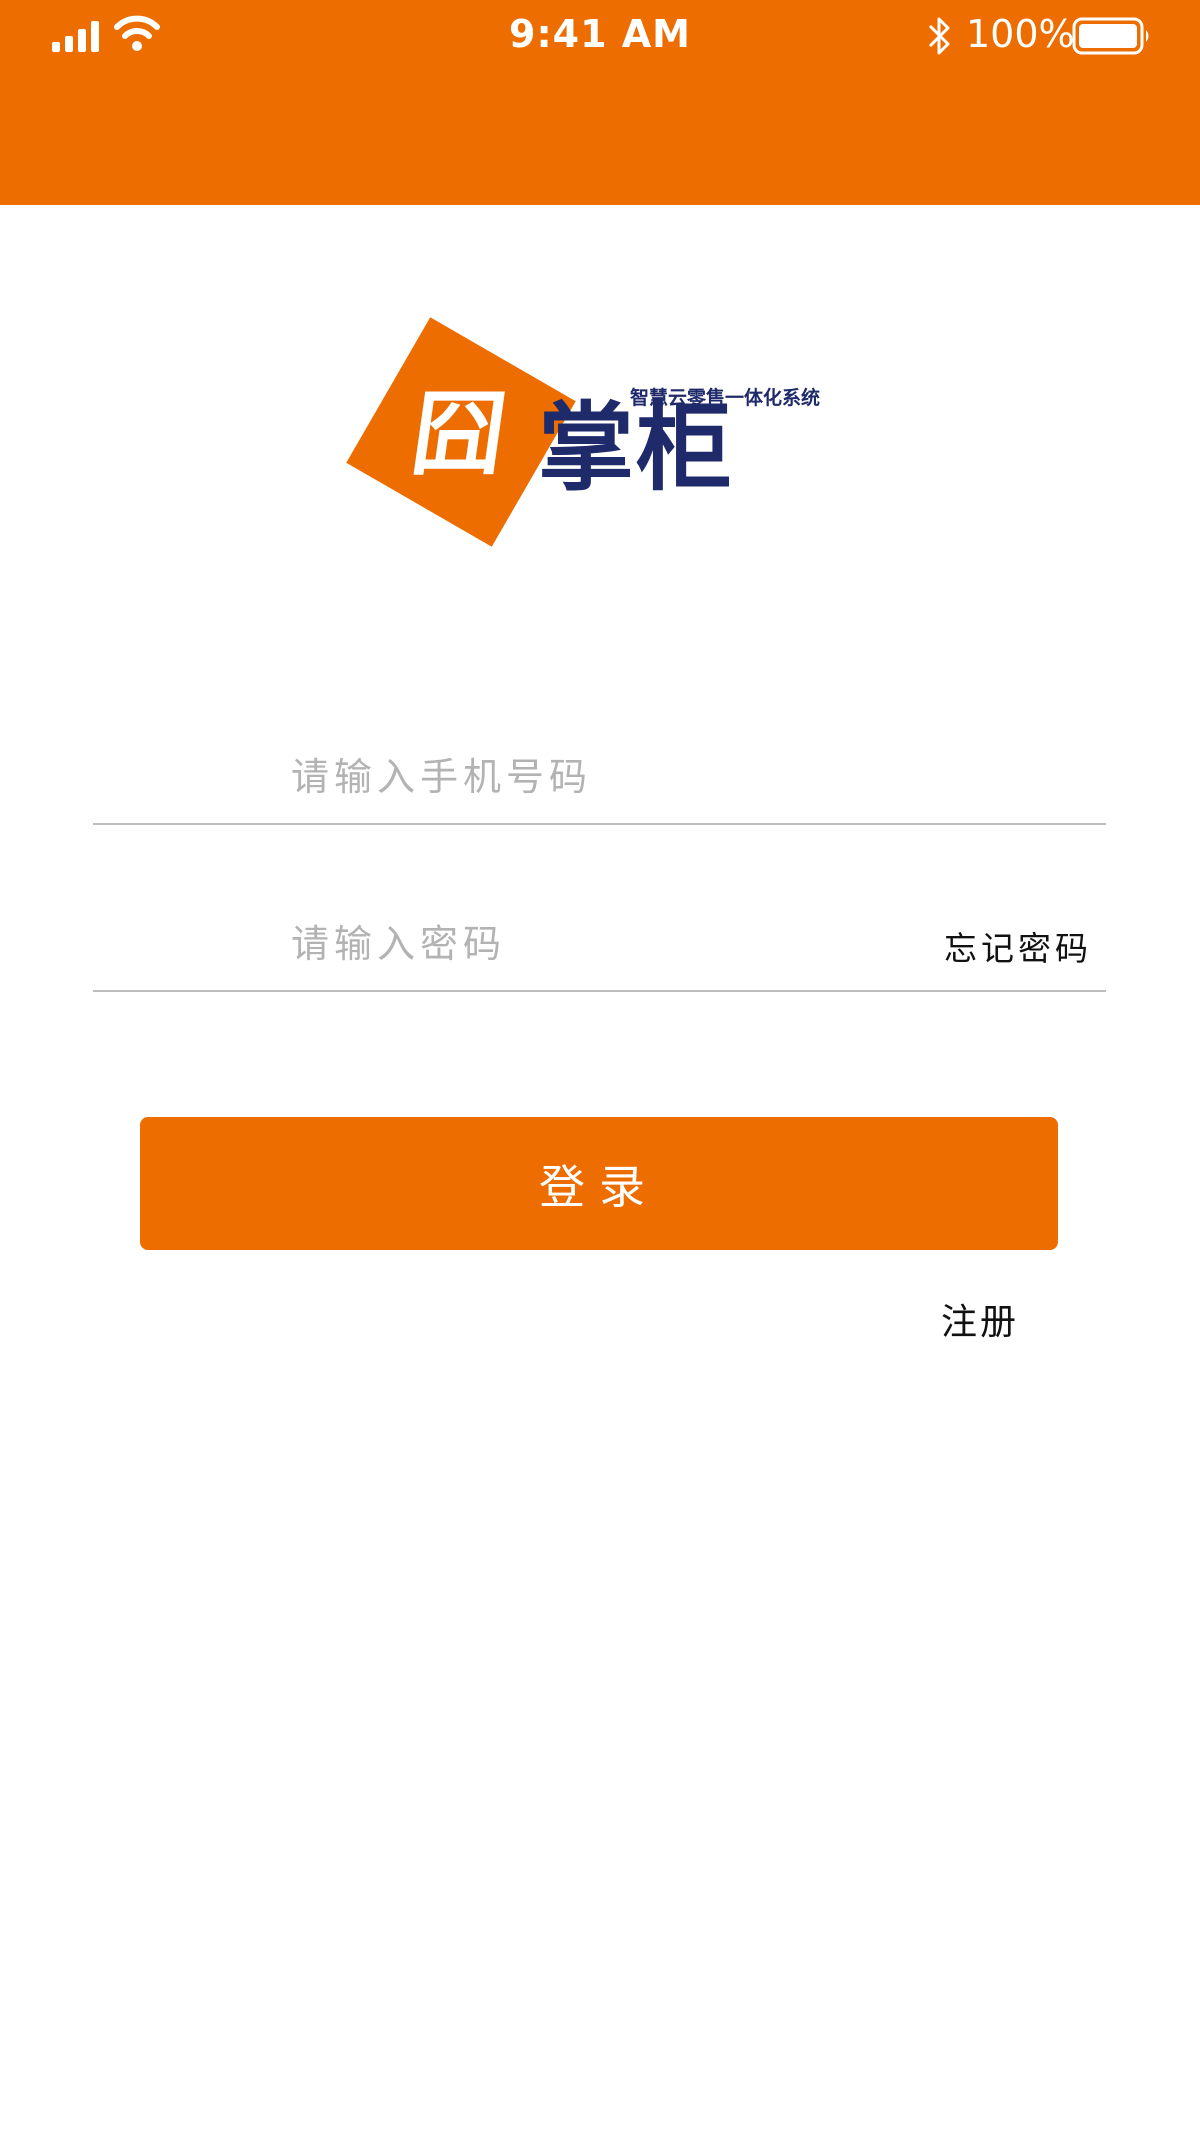 The image size is (1200, 2134). What do you see at coordinates (636, 448) in the screenshot?
I see `logo-name: 掌柜` at bounding box center [636, 448].